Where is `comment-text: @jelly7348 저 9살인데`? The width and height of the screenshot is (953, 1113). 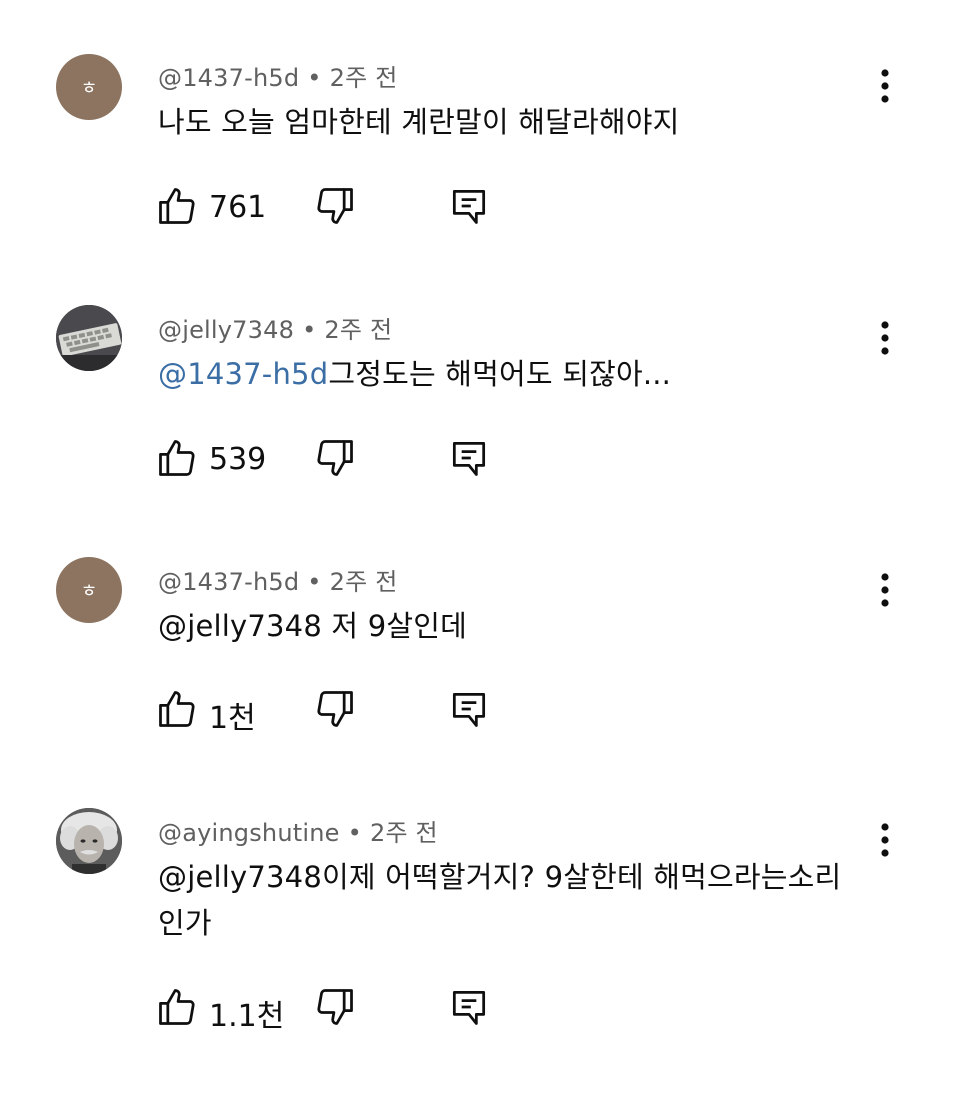 comment-text: @jelly7348 저 9살인데 is located at coordinates (508, 626).